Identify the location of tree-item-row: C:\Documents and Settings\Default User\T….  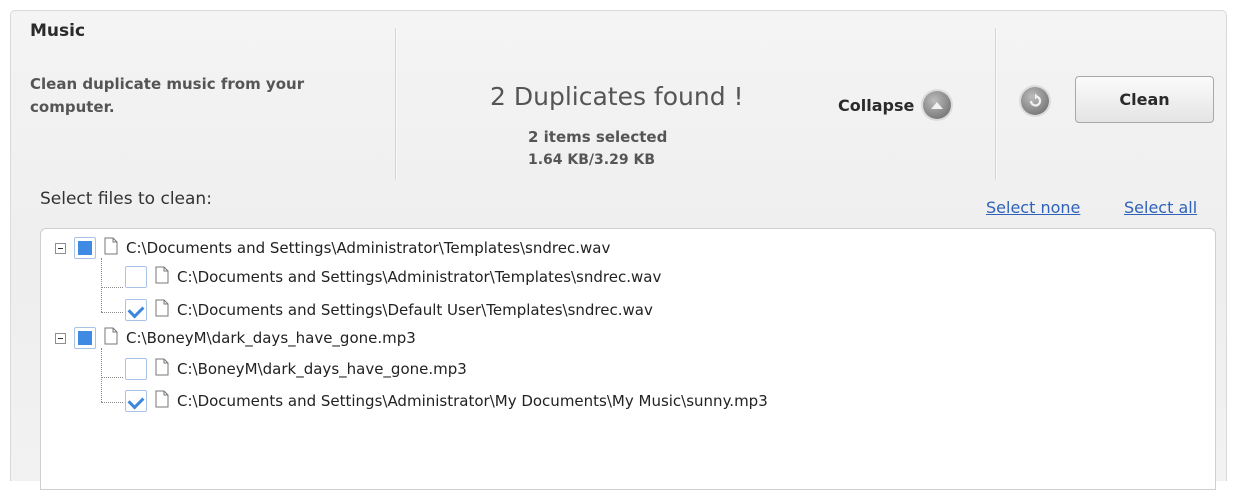
(389, 310).